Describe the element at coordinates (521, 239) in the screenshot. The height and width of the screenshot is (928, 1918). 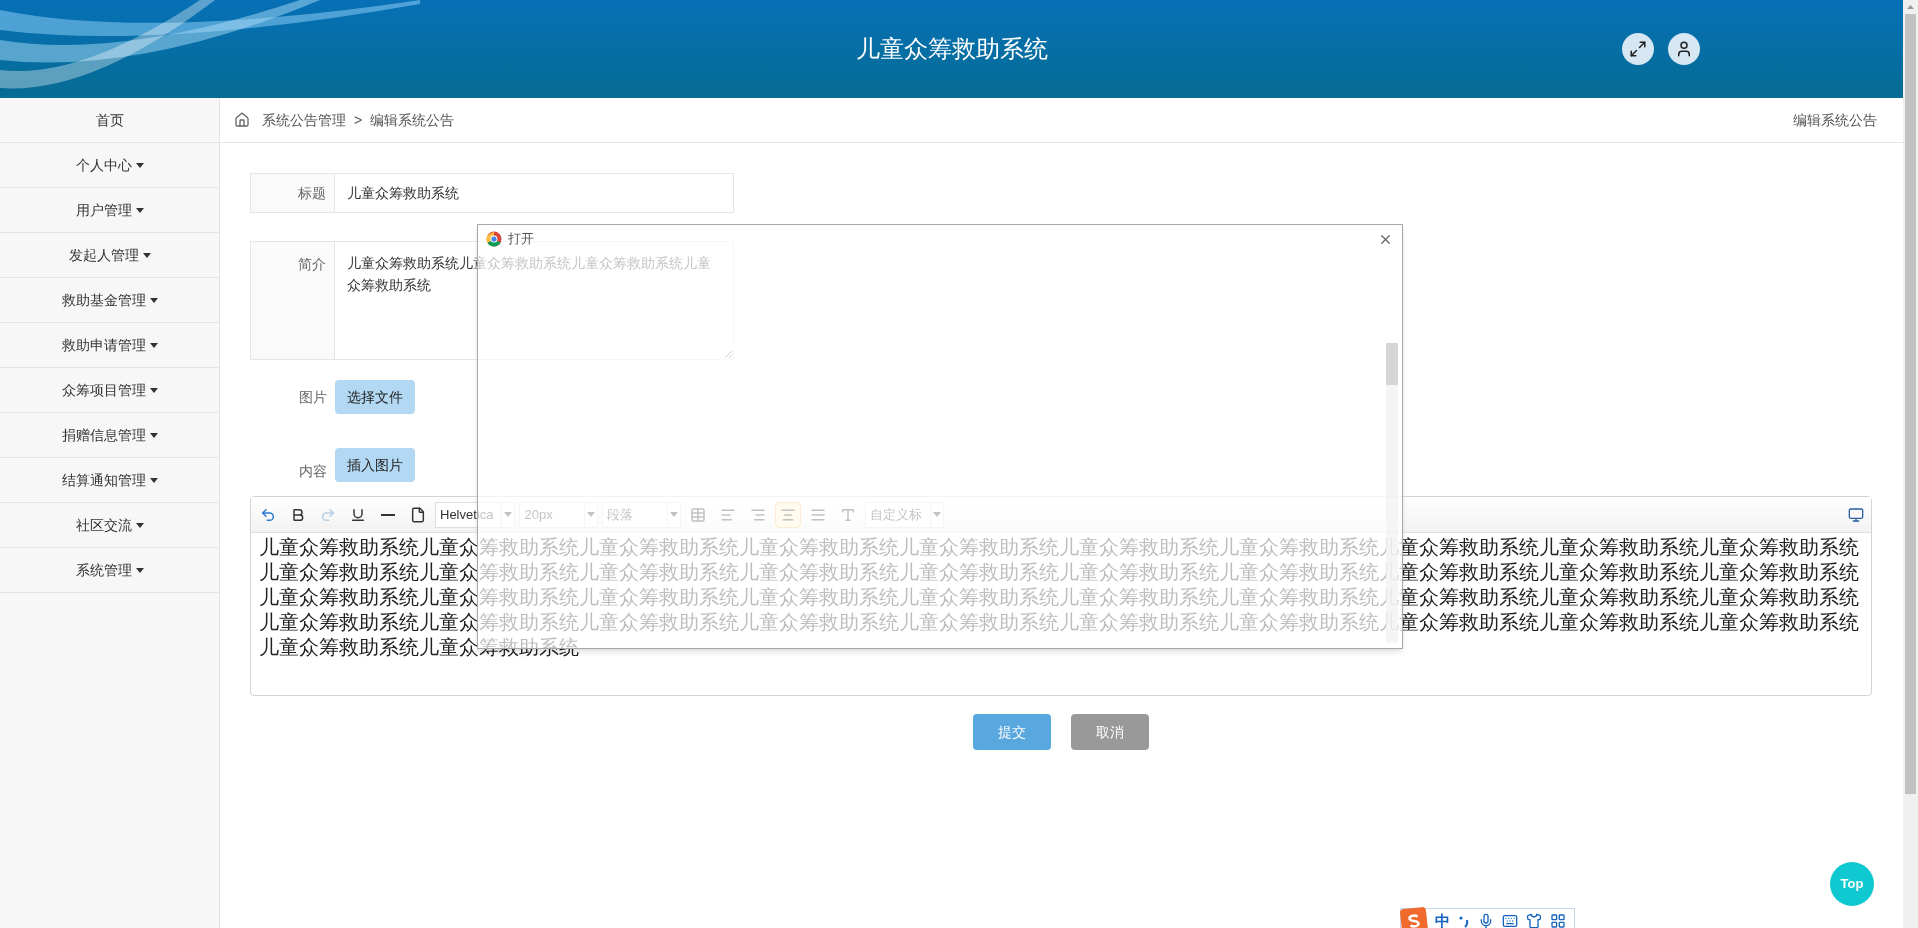
I see `dialog-title: 打开` at that location.